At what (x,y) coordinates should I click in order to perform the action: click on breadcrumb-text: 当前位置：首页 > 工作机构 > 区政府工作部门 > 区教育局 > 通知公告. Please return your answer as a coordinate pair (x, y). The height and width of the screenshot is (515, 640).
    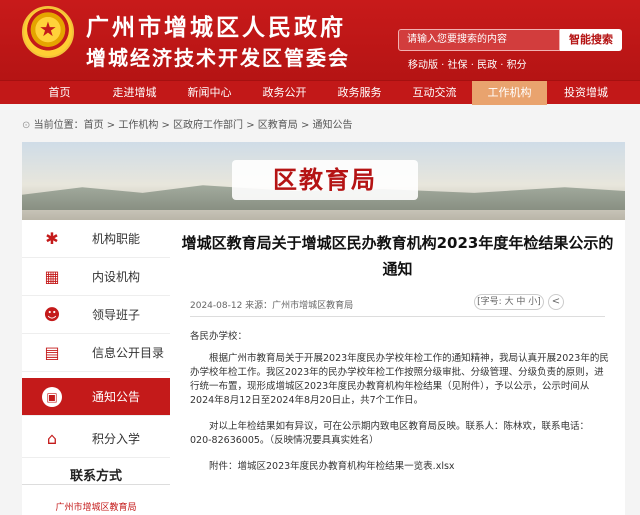
    Looking at the image, I should click on (193, 125).